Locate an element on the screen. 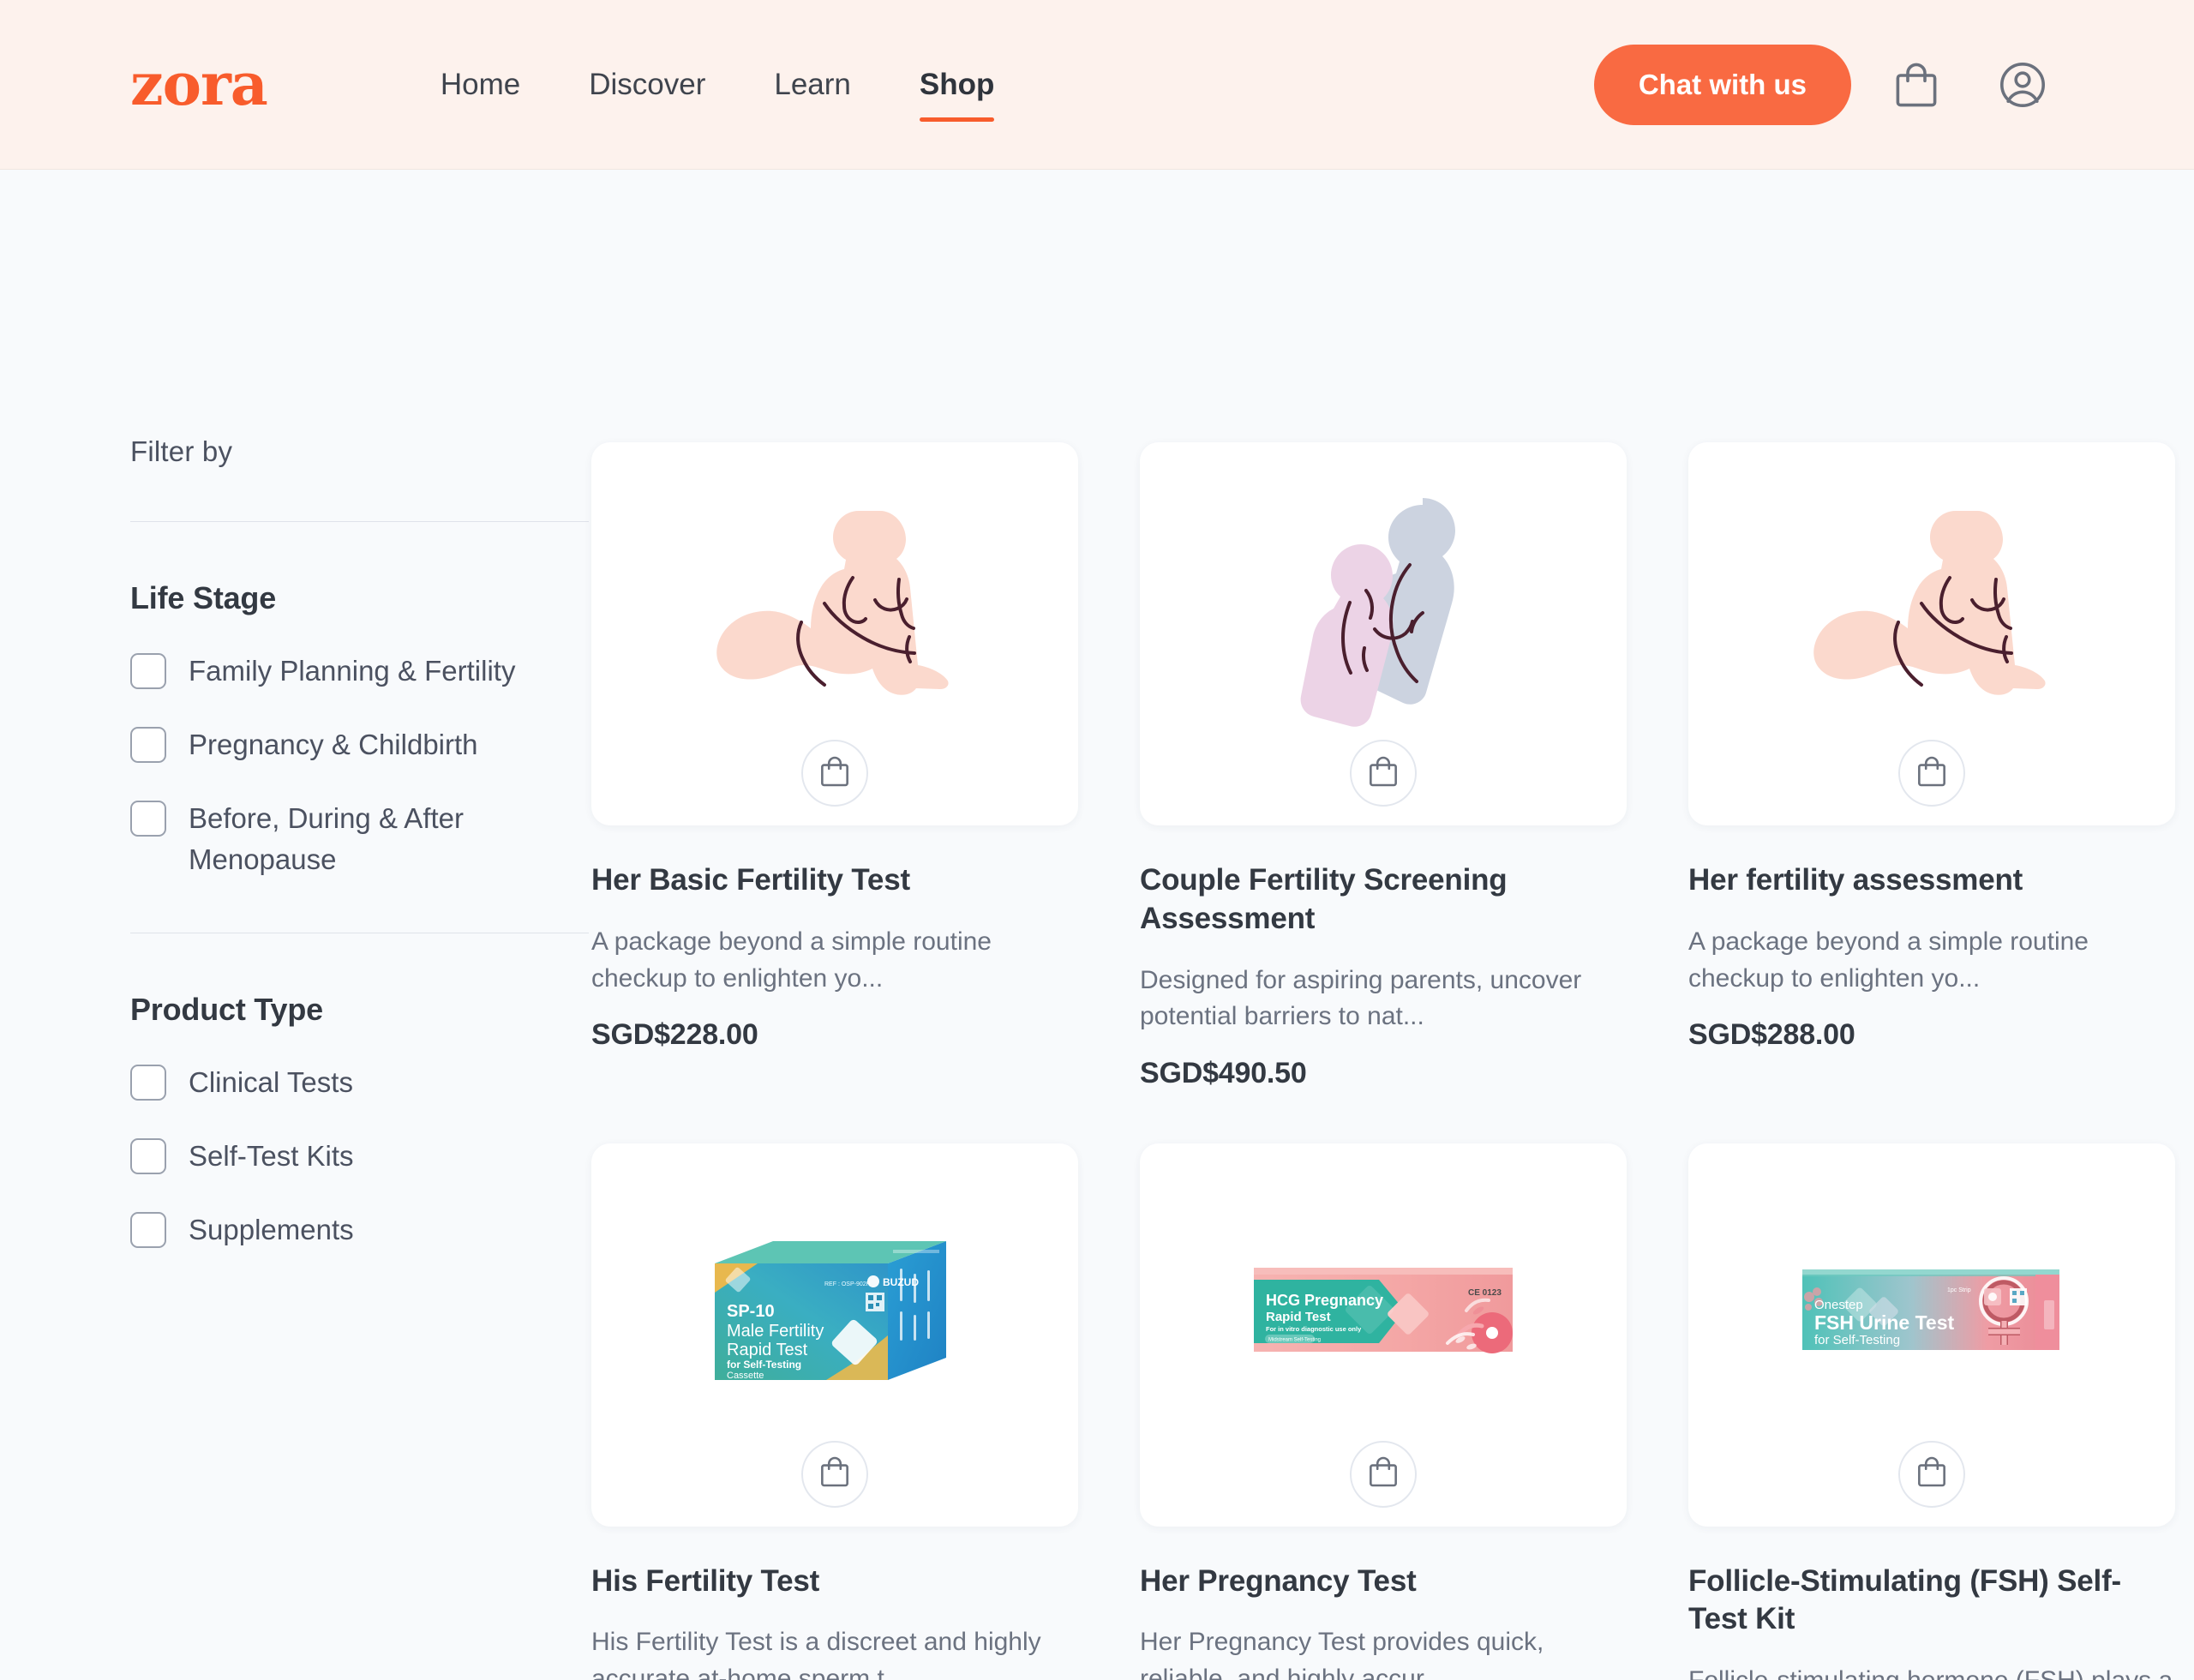 This screenshot has height=1680, width=2194. account-button is located at coordinates (2022, 85).